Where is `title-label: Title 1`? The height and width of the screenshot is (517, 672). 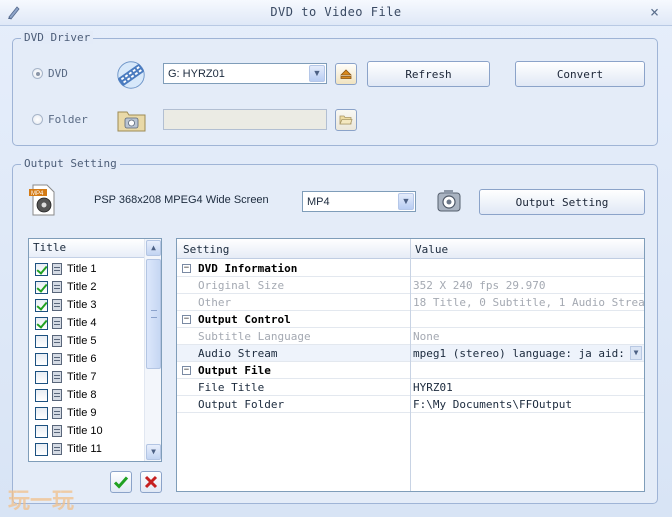
title-label: Title 1 is located at coordinates (82, 269).